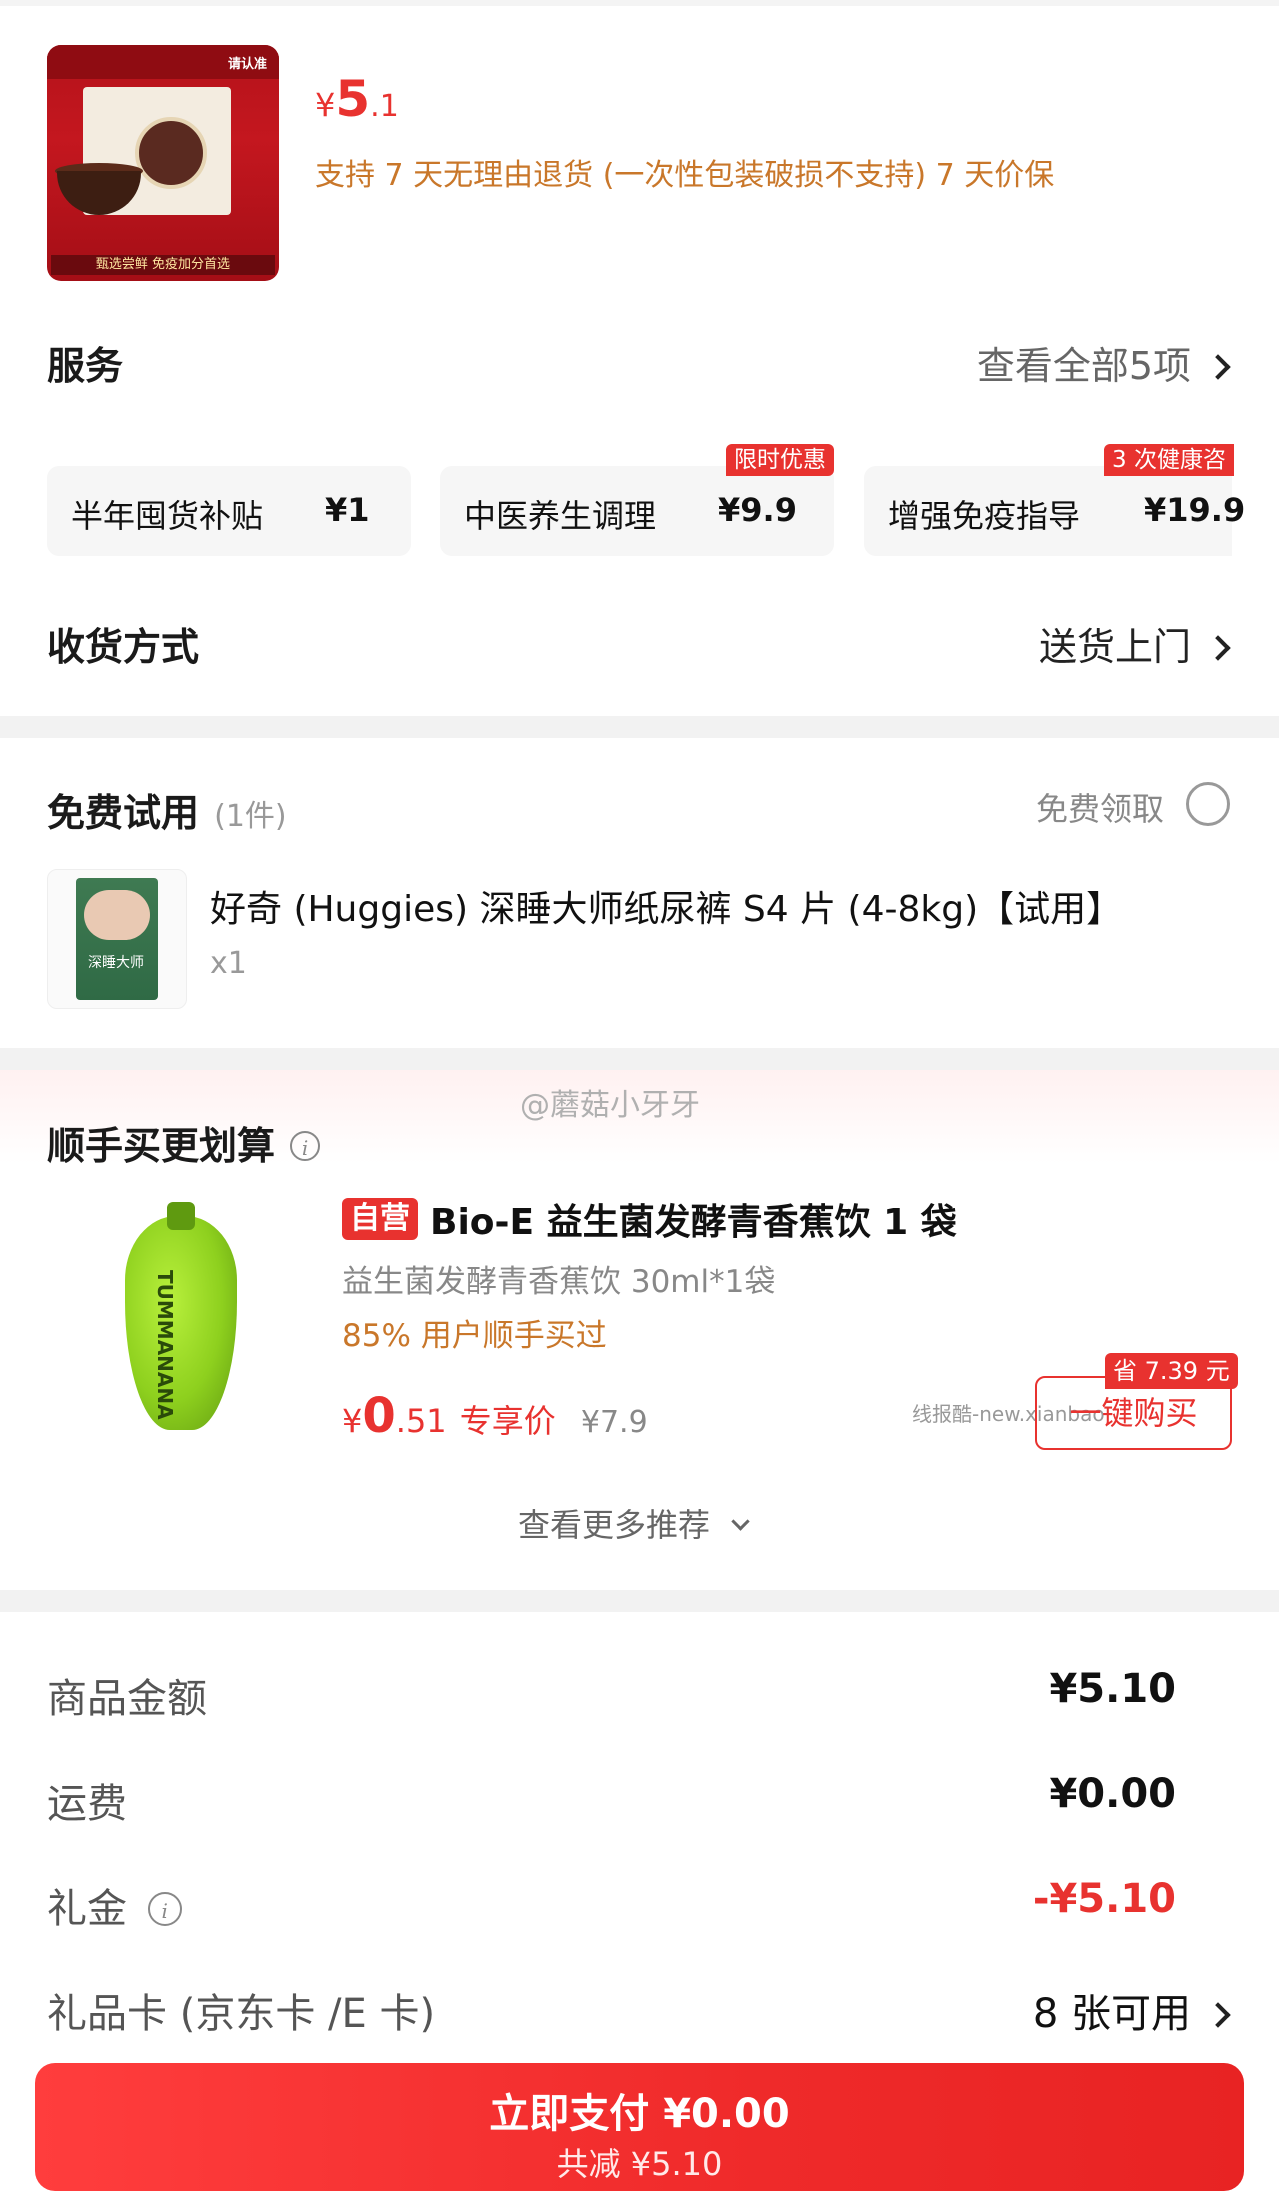 The width and height of the screenshot is (1279, 2194). I want to click on pay-now-label: 立即支付 ¥0.00, so click(639, 2114).